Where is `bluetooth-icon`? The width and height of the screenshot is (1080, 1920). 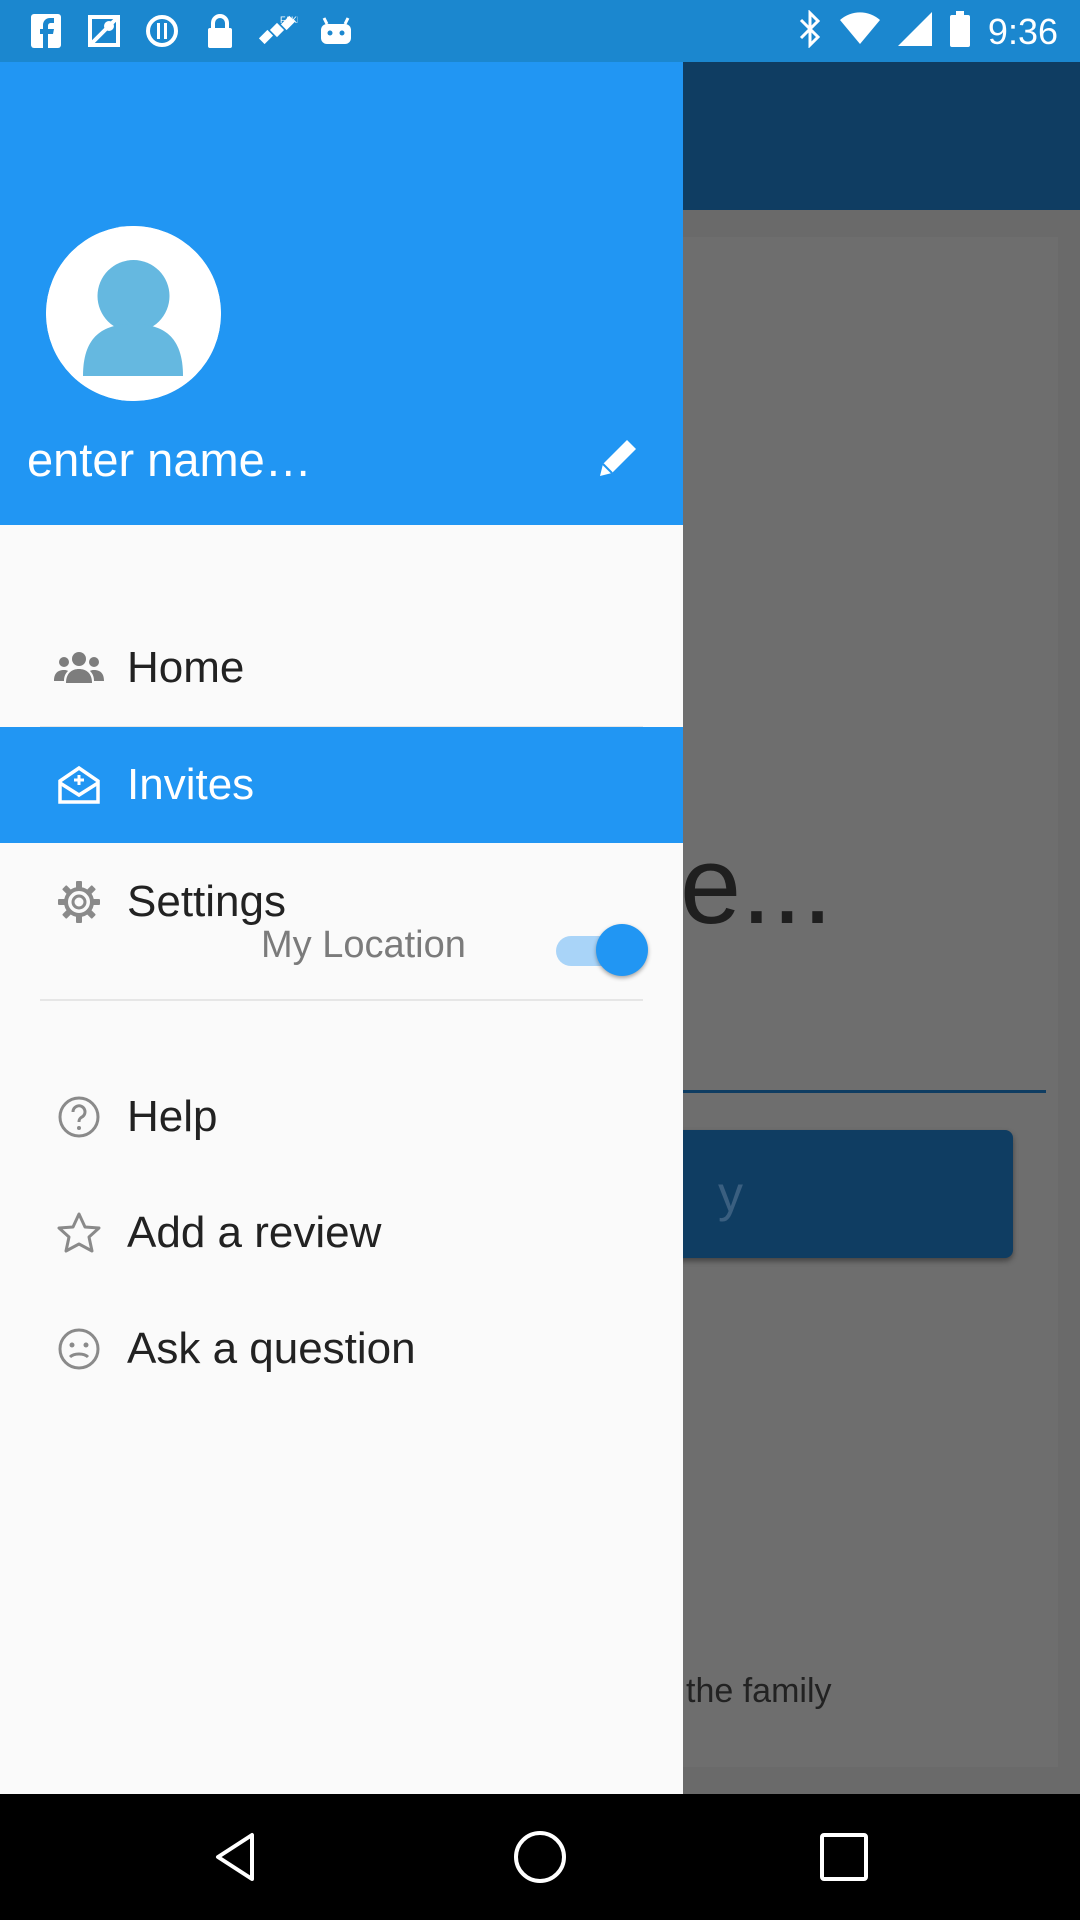 bluetooth-icon is located at coordinates (810, 31).